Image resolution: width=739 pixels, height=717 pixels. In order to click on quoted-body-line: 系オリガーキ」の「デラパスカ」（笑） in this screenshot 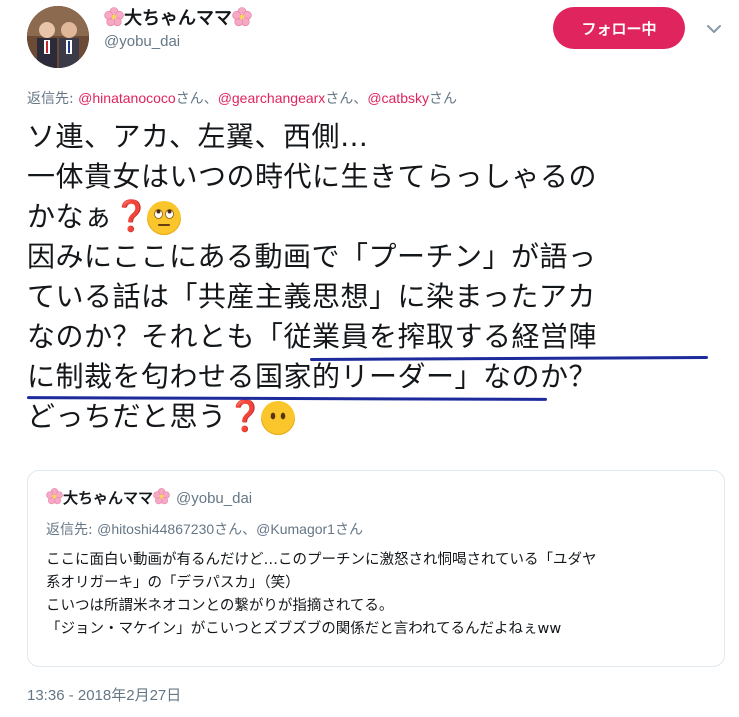, I will do `click(173, 583)`.